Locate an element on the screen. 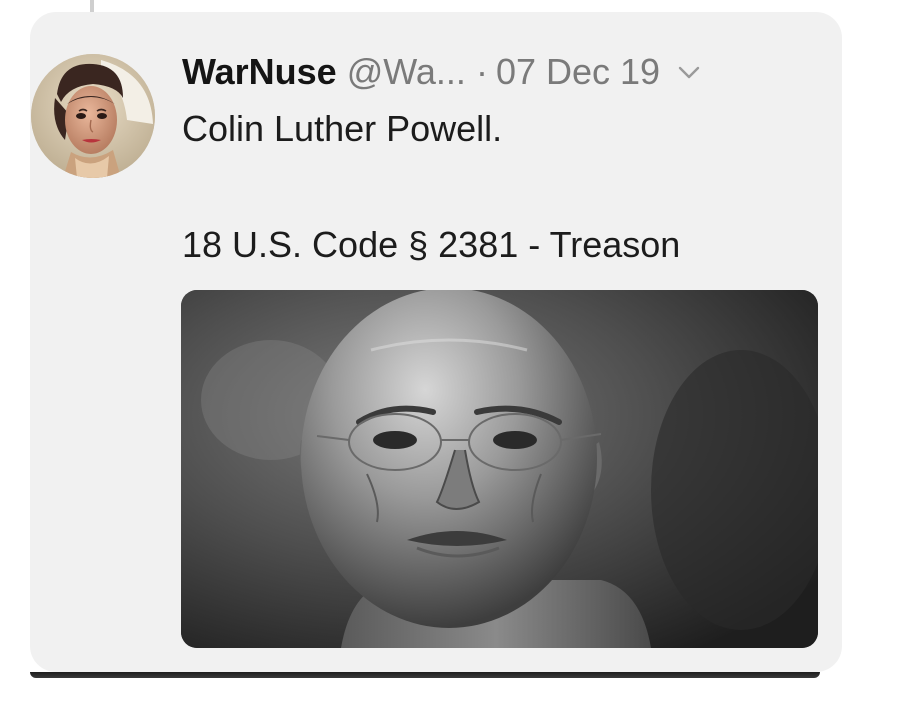 The height and width of the screenshot is (703, 922). tweet-date: 07 Dec 19 is located at coordinates (578, 72).